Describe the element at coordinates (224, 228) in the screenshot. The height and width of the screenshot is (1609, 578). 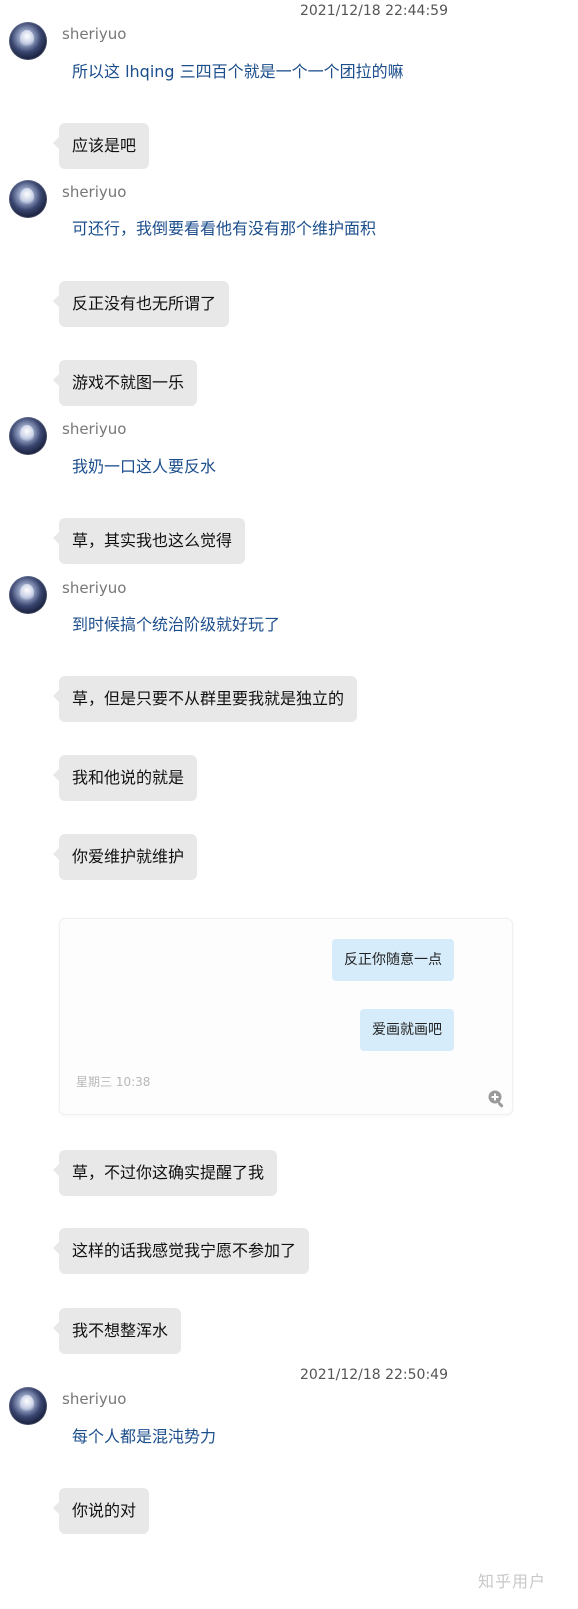
I see `incoming-message: 可还行，我倒要看看他有没有那个维护面积` at that location.